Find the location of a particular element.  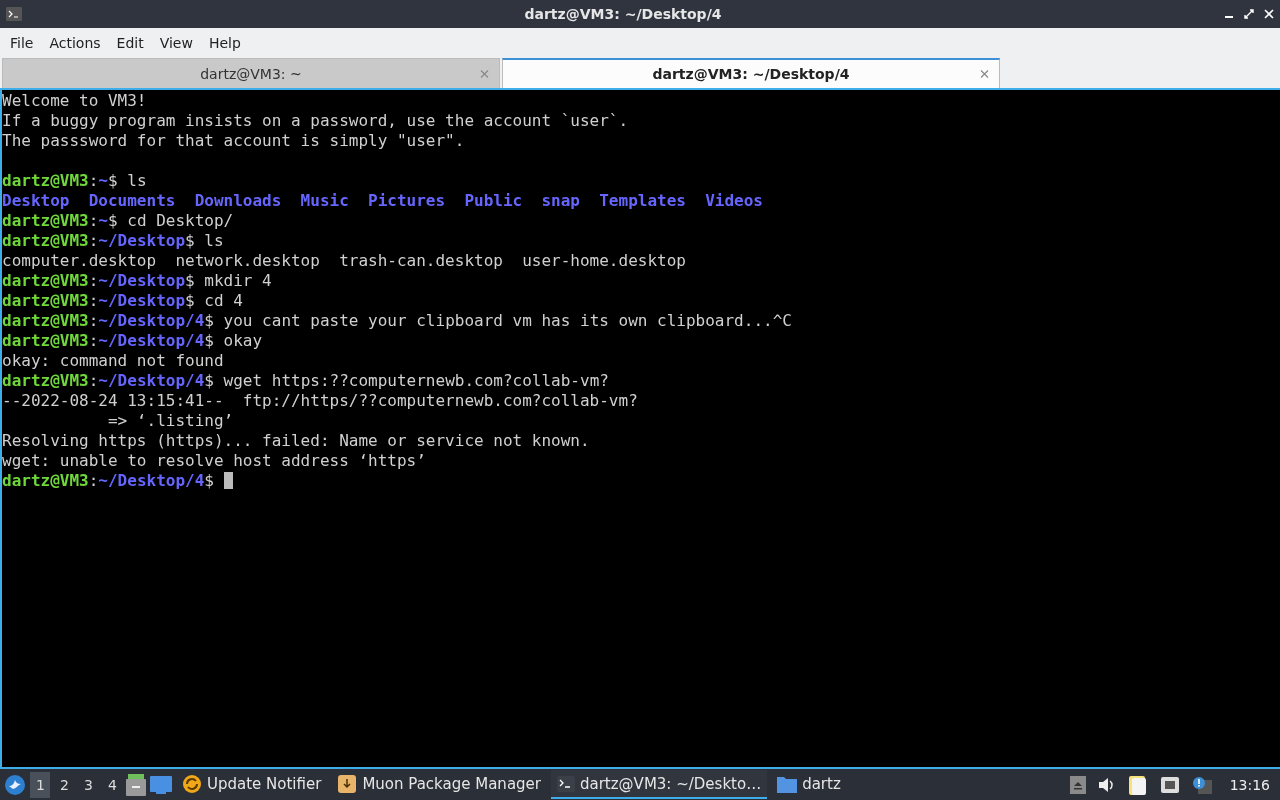

desktop-icon is located at coordinates (161, 784).